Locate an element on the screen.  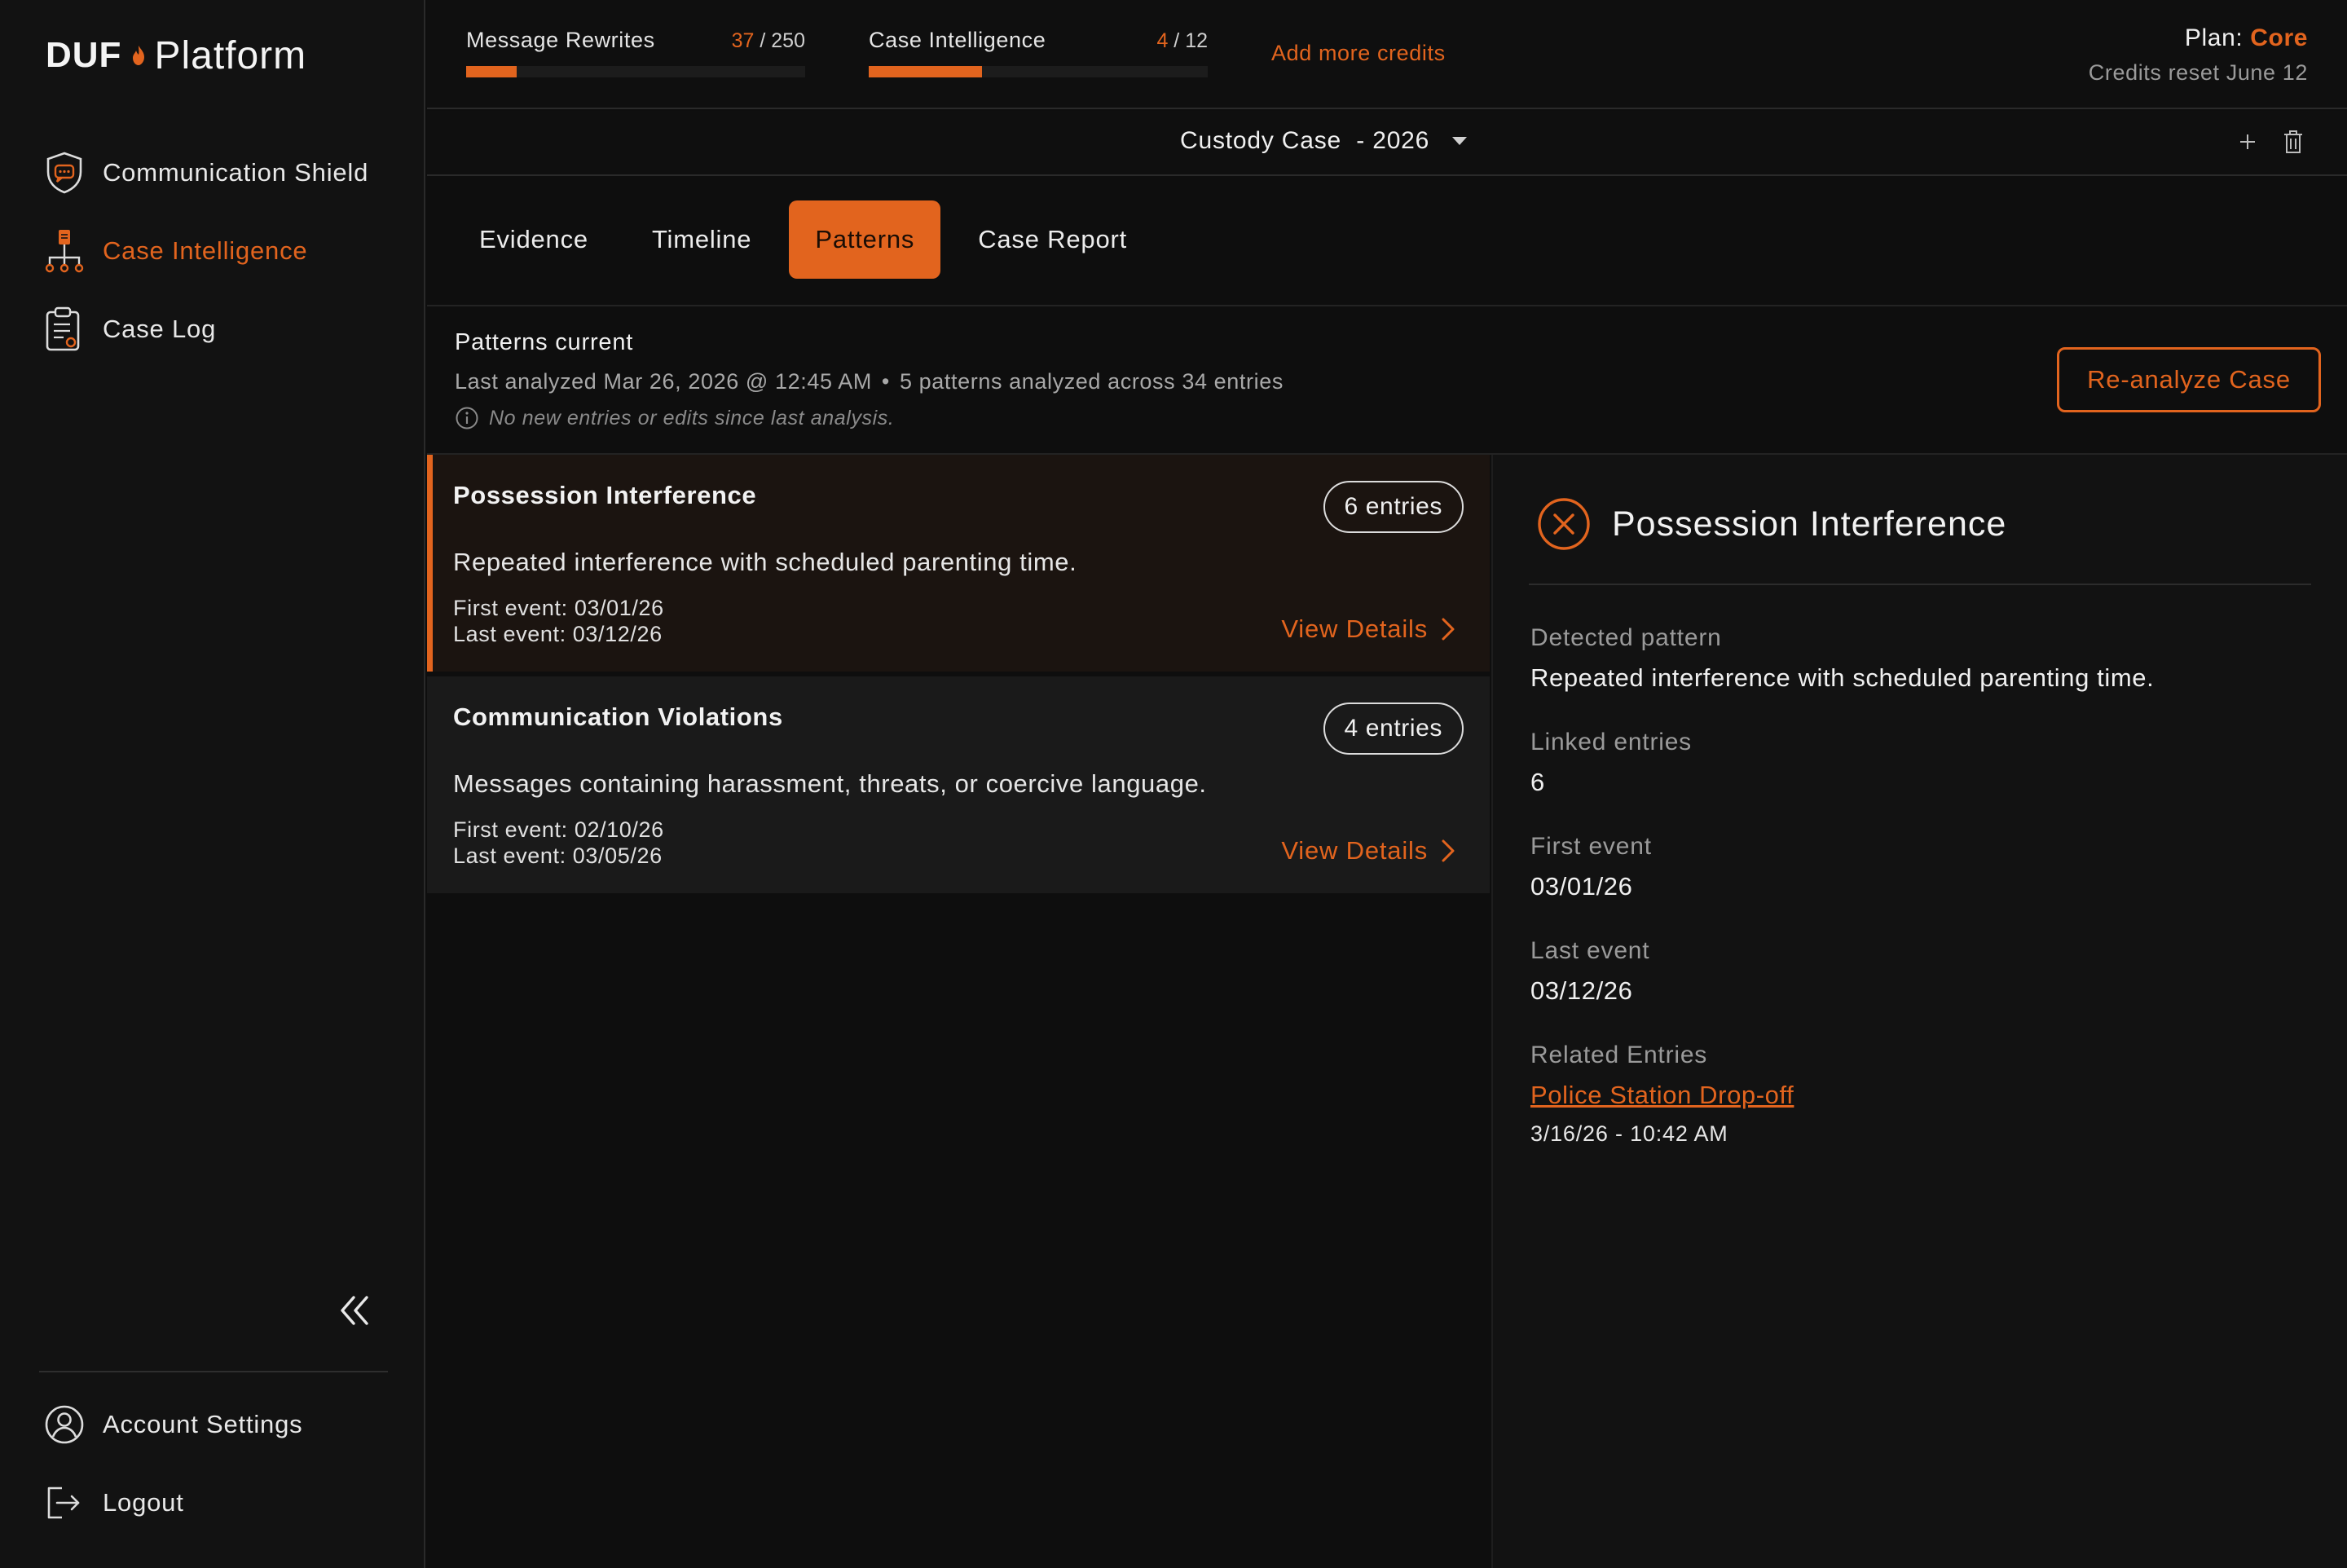
caret-down-icon is located at coordinates (1460, 141).